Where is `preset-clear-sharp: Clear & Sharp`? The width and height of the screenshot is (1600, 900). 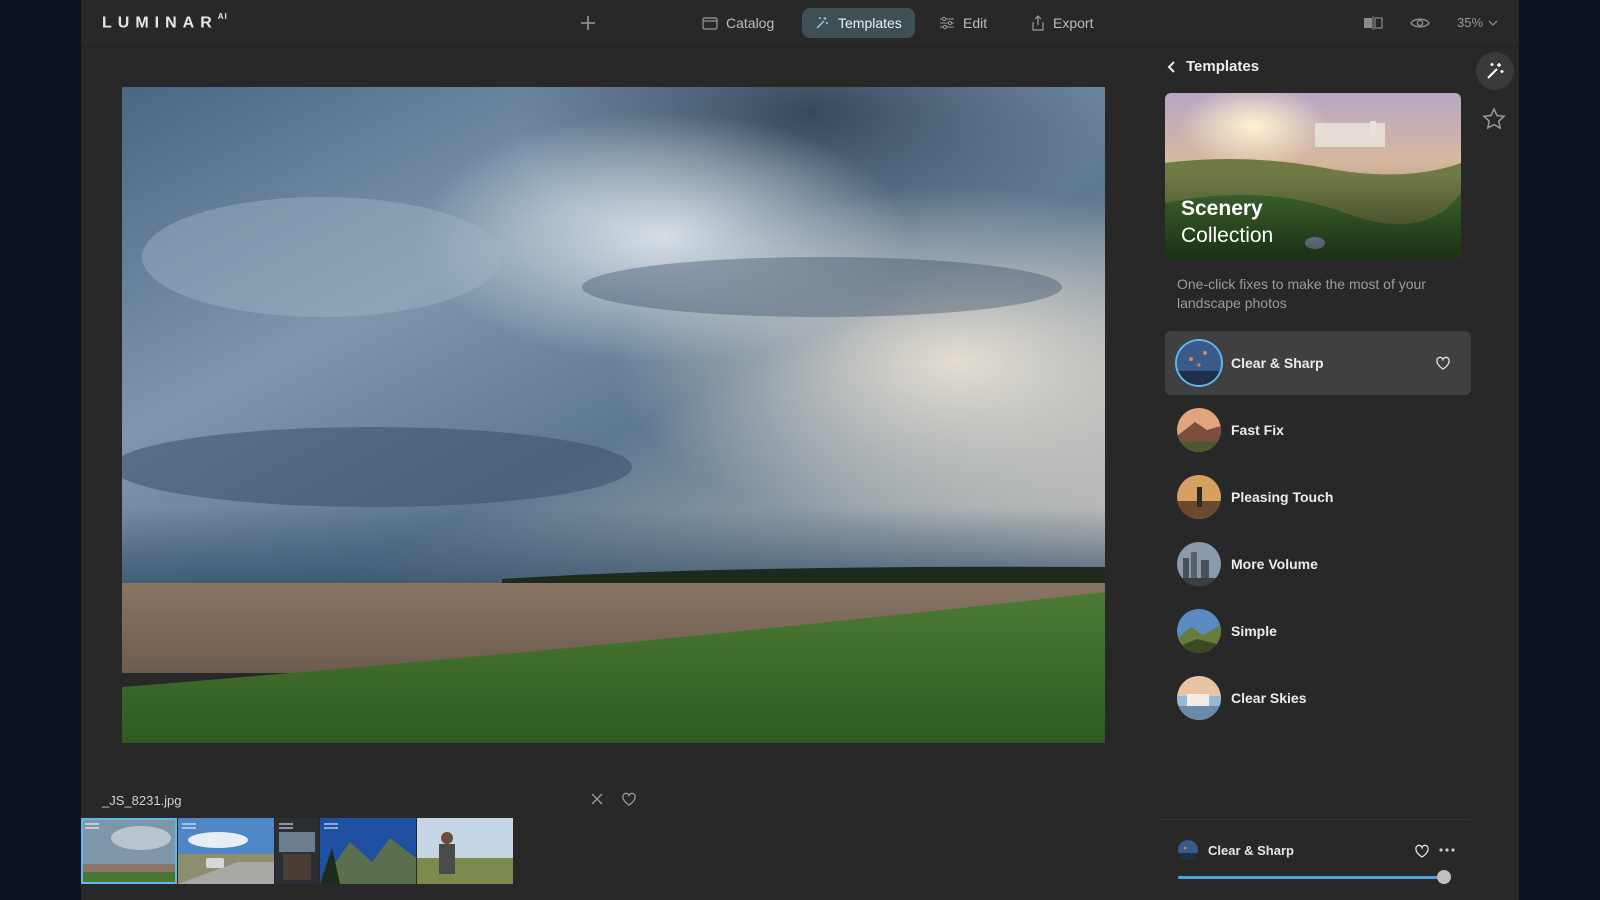 preset-clear-sharp: Clear & Sharp is located at coordinates (1318, 363).